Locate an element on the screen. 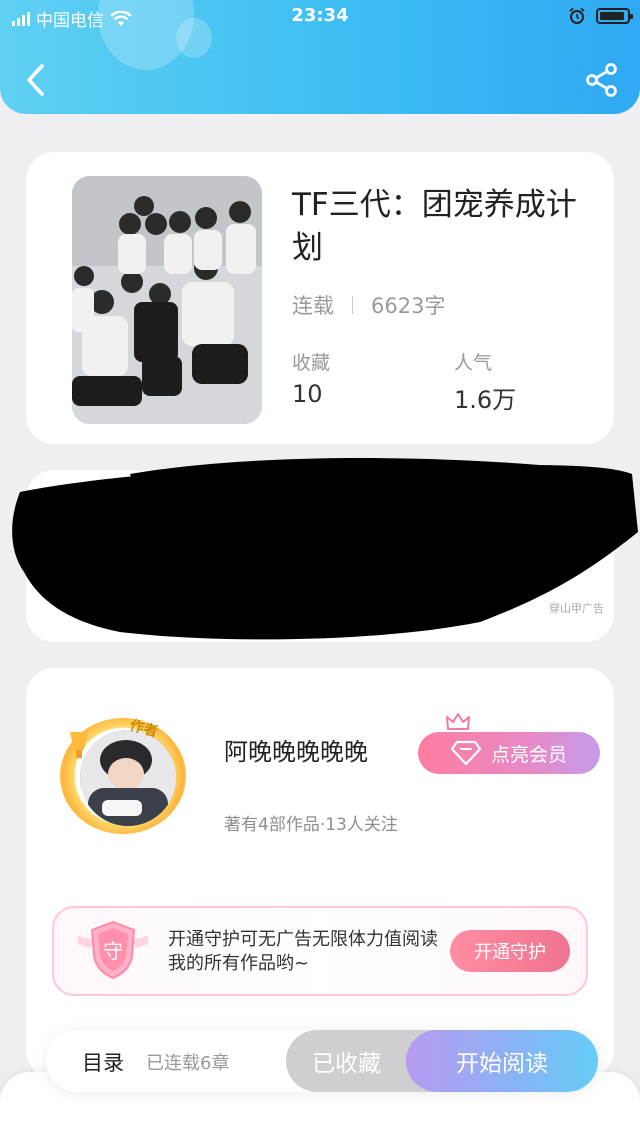 The image size is (640, 1138). status-time: 23:34 is located at coordinates (320, 15).